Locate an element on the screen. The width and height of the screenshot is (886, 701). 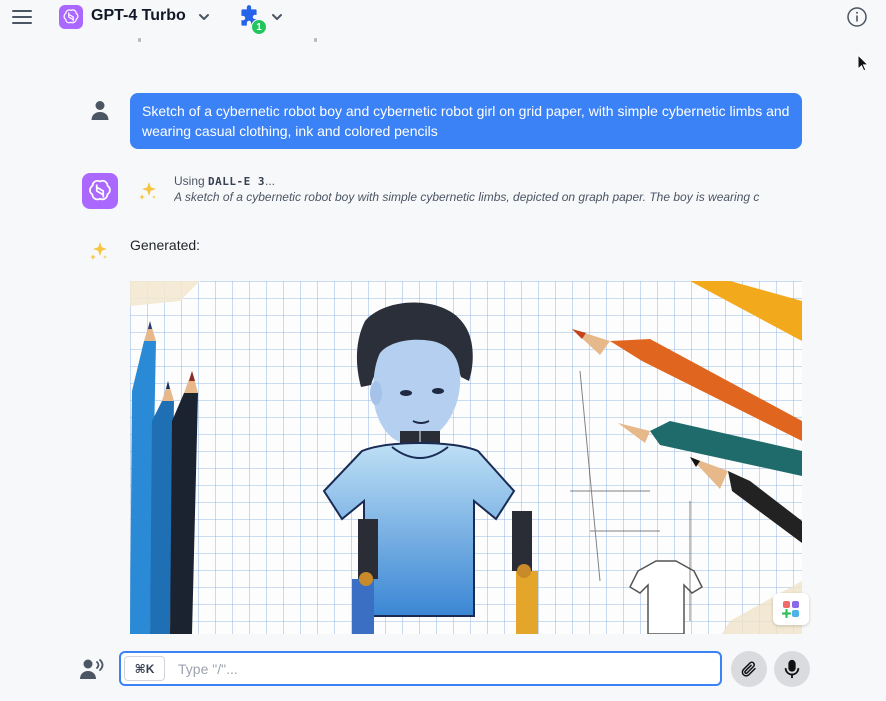
info-icon is located at coordinates (857, 17).